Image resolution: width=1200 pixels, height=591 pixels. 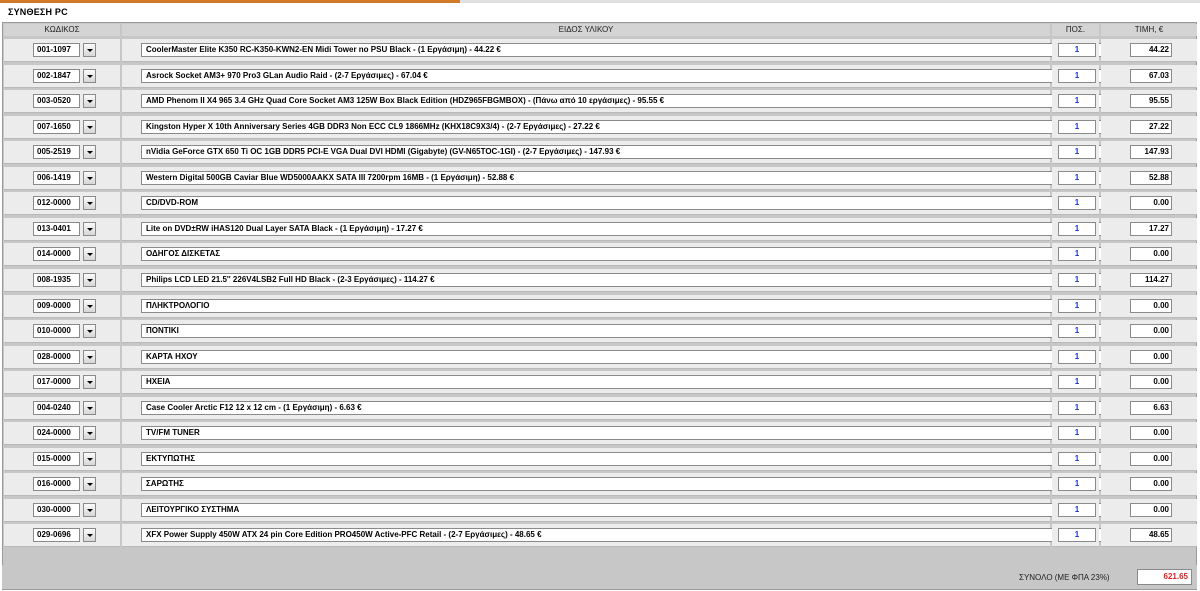 I want to click on item-select: CD/DVD-ROM, so click(x=633, y=203).